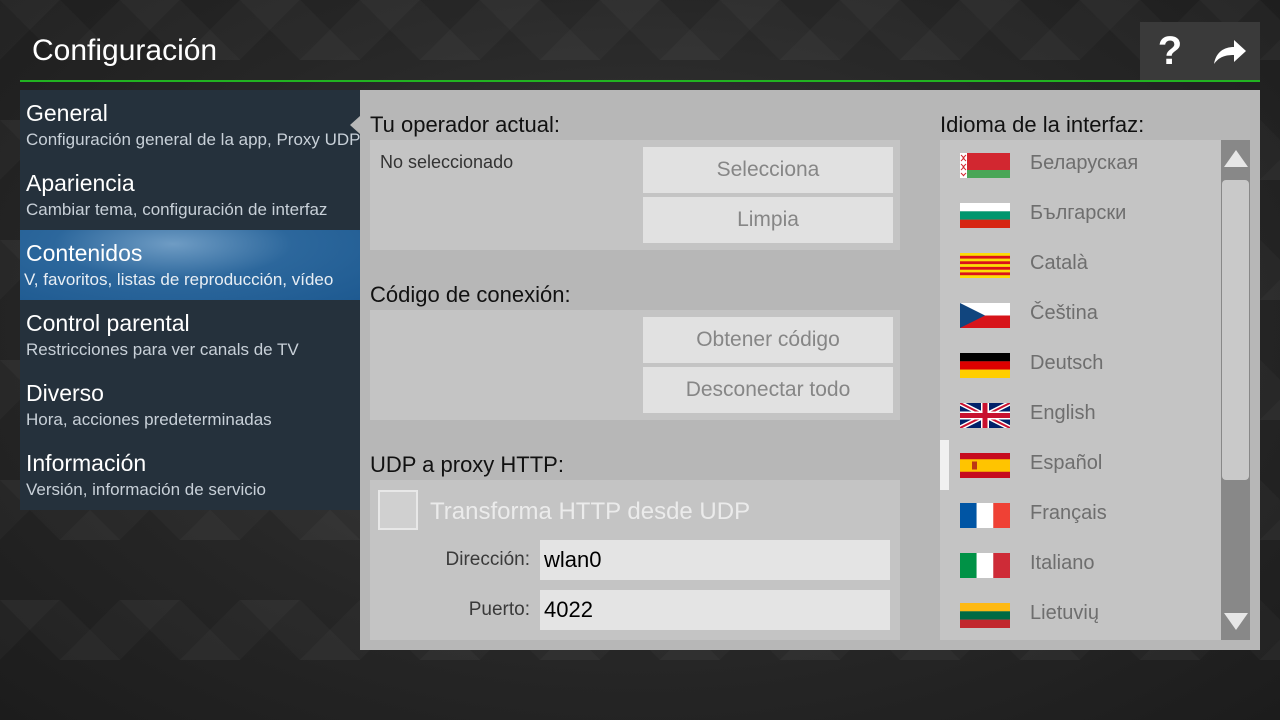  Describe the element at coordinates (447, 162) in the screenshot. I see `operator-status: No seleccionado` at that location.